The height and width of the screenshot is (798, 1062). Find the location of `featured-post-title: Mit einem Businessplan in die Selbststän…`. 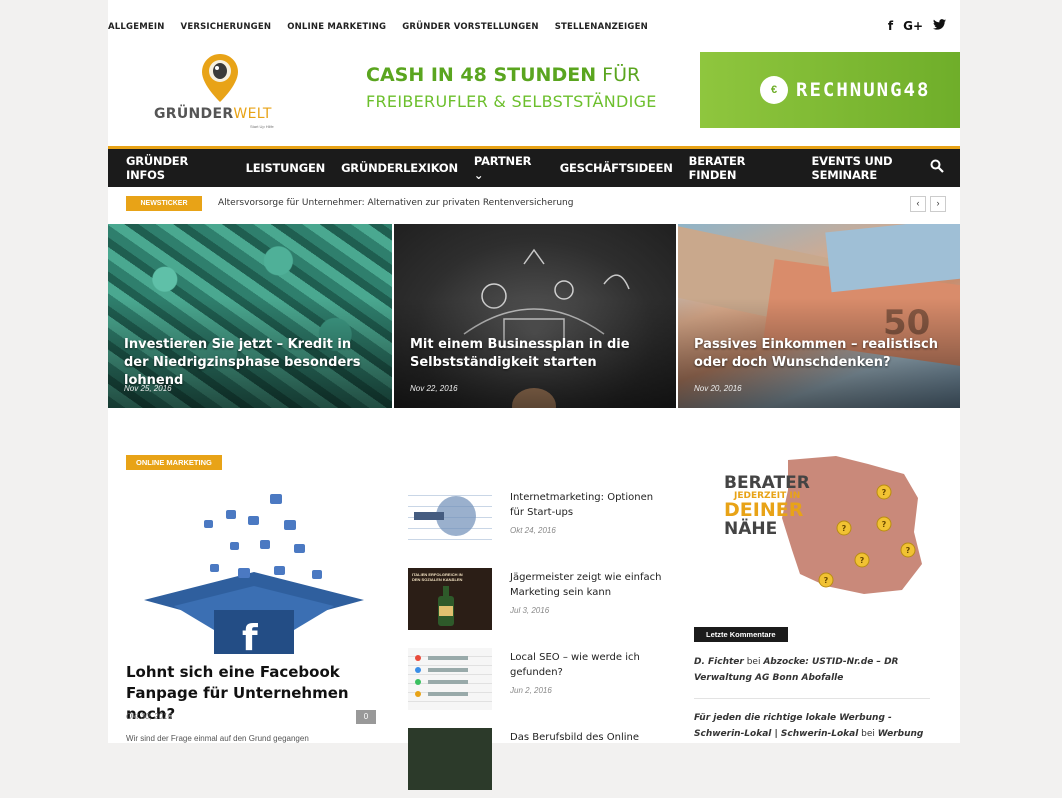

featured-post-title: Mit einem Businessplan in die Selbststän… is located at coordinates (535, 354).